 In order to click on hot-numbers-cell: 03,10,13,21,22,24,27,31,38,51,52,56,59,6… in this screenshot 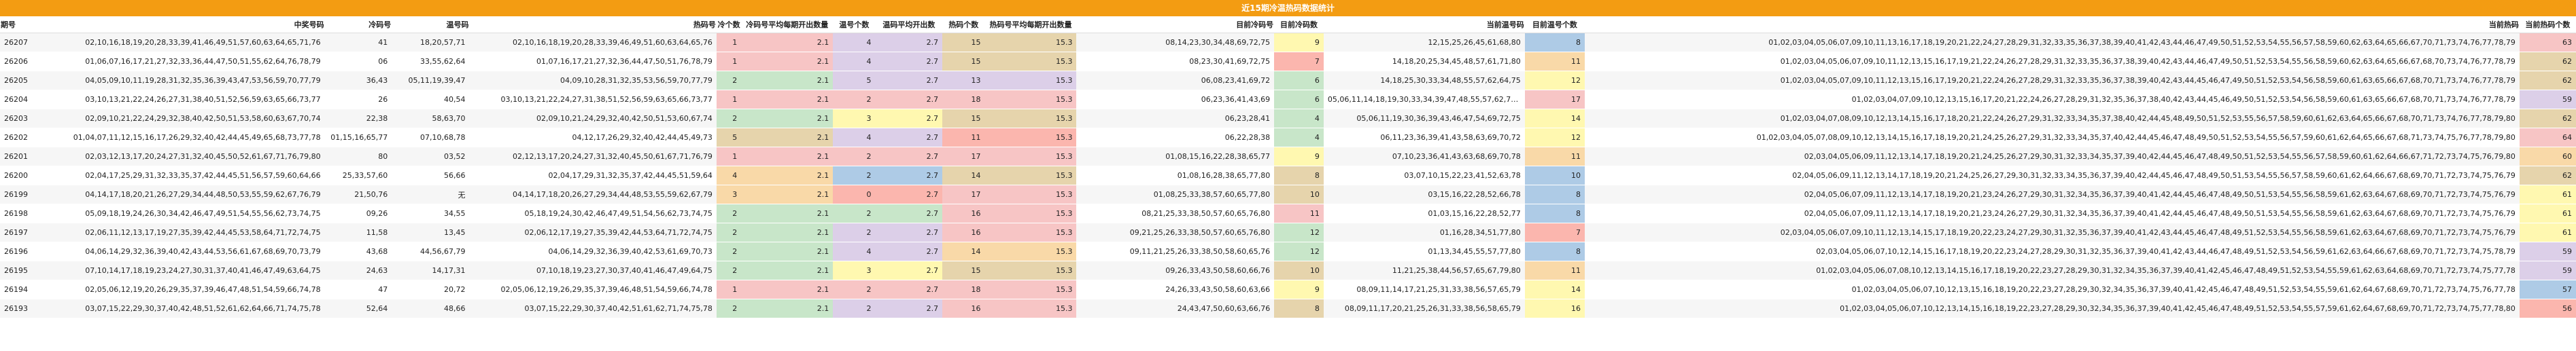, I will do `click(593, 99)`.